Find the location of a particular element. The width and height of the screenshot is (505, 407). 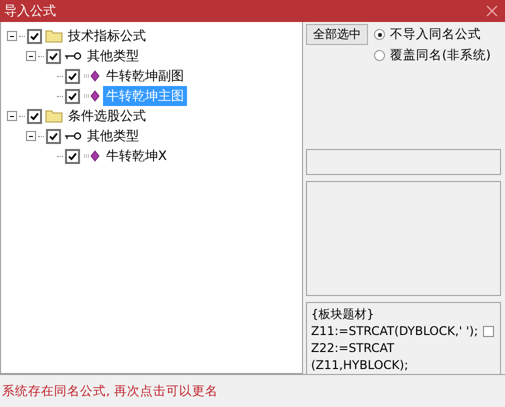

code-line: Z11:=STRCAT(DYBLOCK,' '); is located at coordinates (394, 331).